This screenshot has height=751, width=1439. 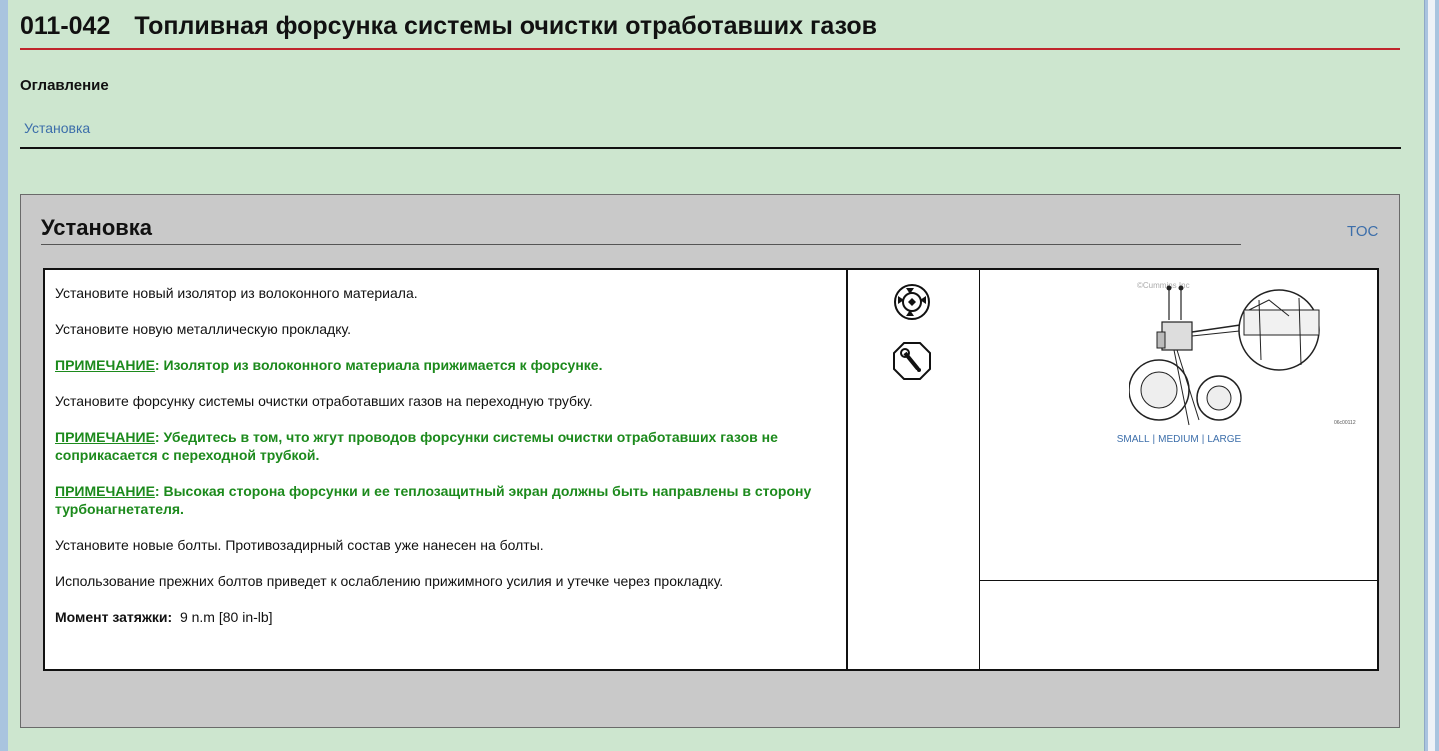 I want to click on procedure-number: 011-042, so click(x=65, y=26).